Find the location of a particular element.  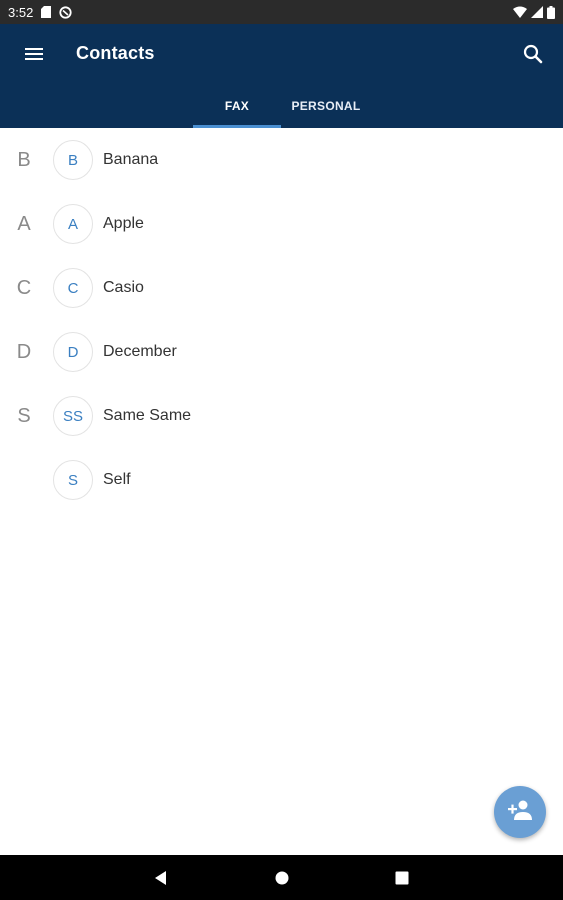

app-bar: Contacts FAX PERSONAL is located at coordinates (281, 76).